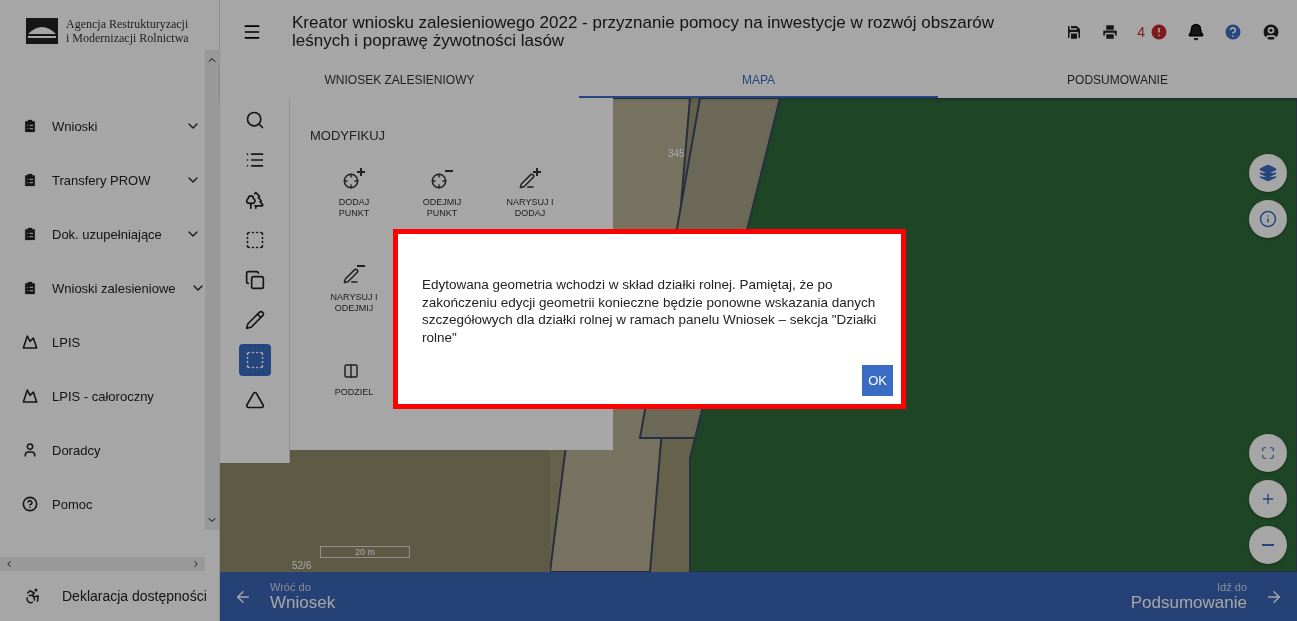 The width and height of the screenshot is (1297, 621). What do you see at coordinates (1206, 596) in the screenshot?
I see `next-button: Idź do Podsumowanie` at bounding box center [1206, 596].